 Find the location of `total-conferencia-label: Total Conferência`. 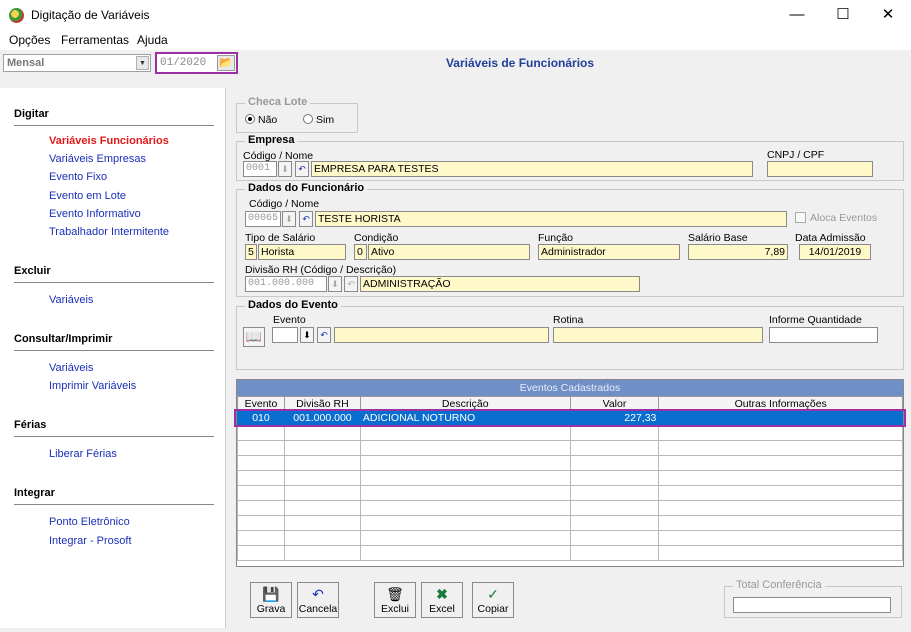

total-conferencia-label: Total Conferência is located at coordinates (779, 585).